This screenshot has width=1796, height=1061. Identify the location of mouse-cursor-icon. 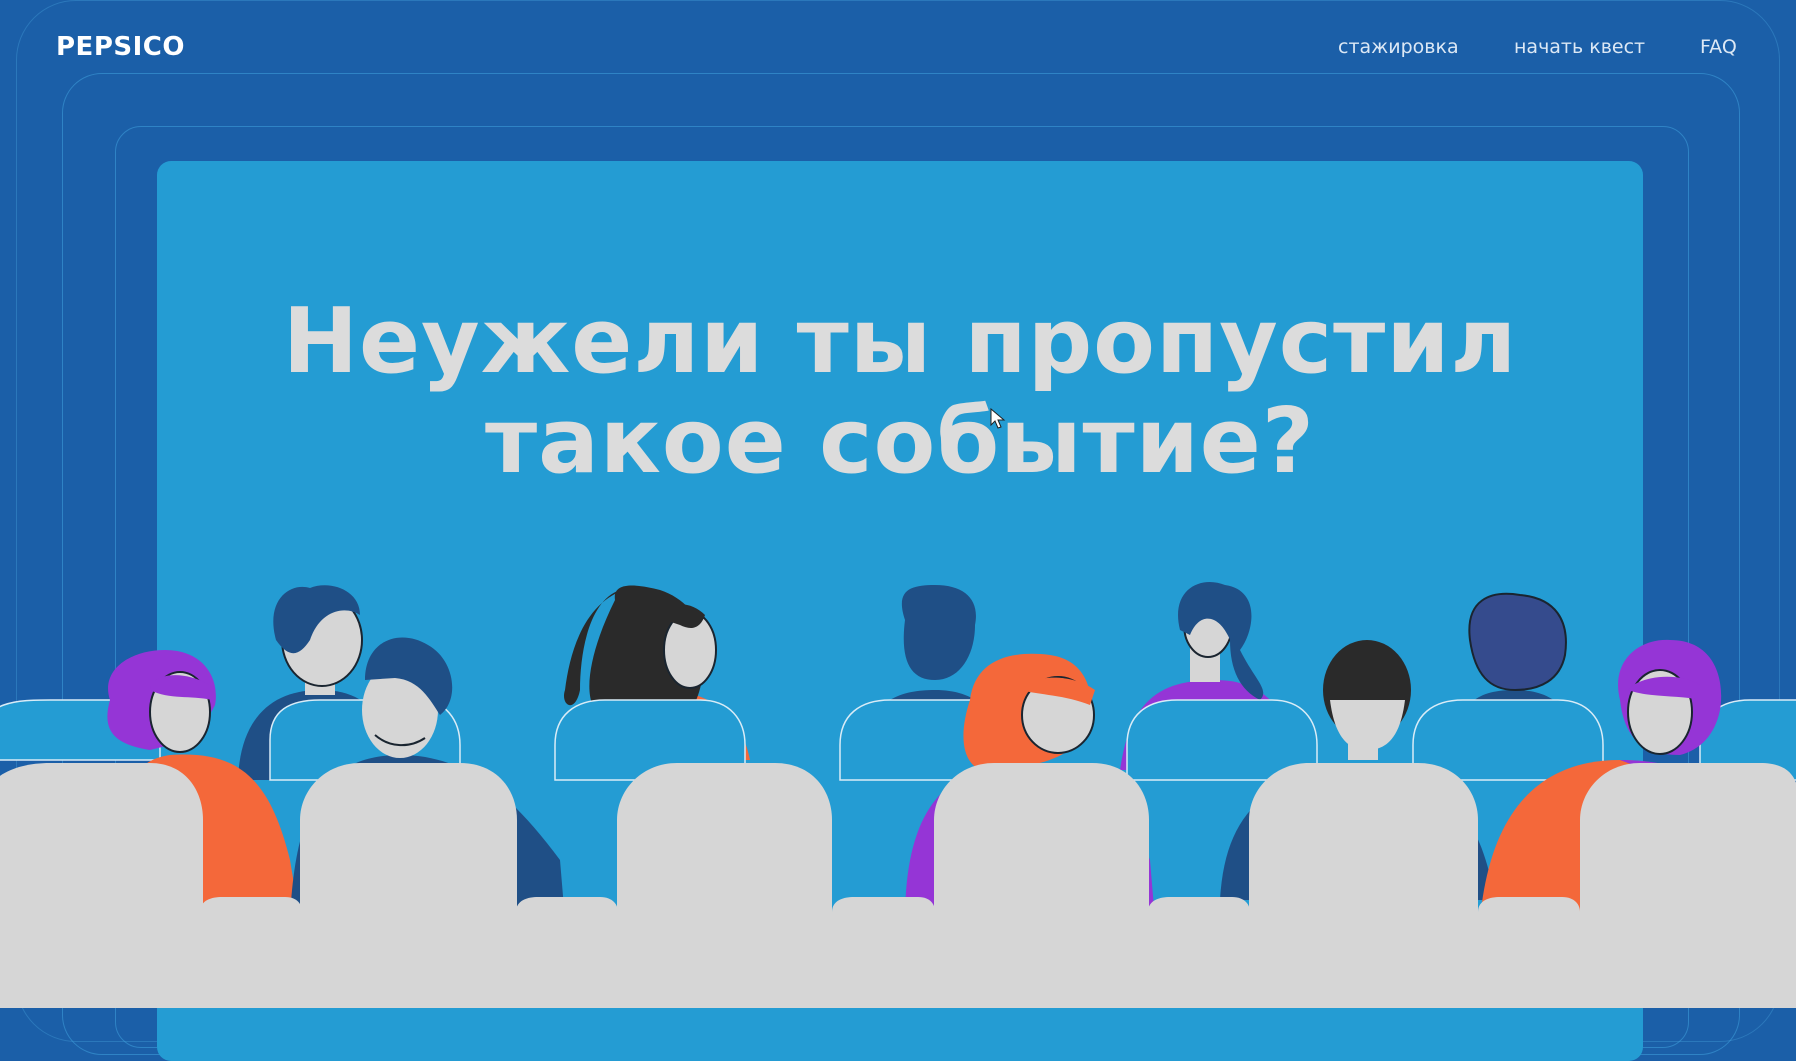
(998, 418).